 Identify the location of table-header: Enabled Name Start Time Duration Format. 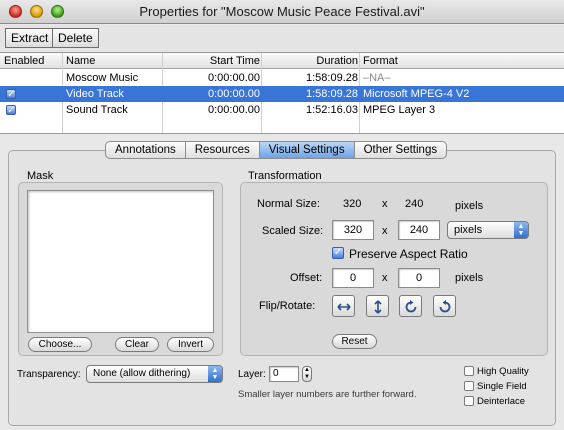
(282, 61).